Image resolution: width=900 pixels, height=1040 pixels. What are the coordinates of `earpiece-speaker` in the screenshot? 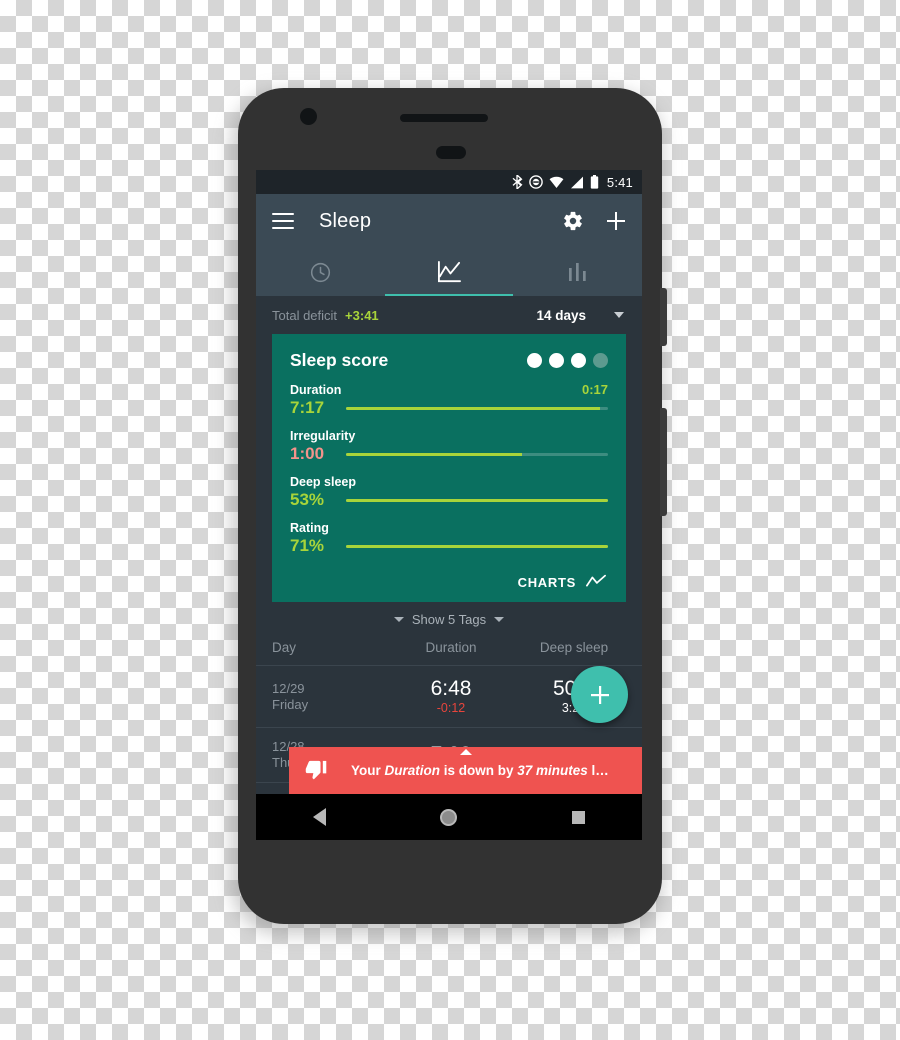 It's located at (444, 118).